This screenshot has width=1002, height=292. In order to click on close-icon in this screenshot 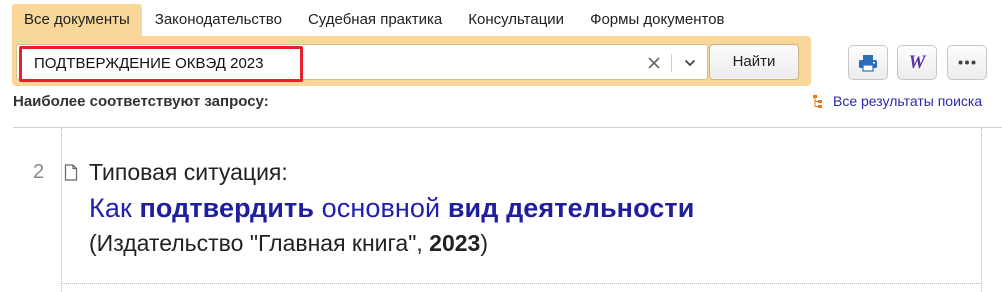, I will do `click(654, 63)`.